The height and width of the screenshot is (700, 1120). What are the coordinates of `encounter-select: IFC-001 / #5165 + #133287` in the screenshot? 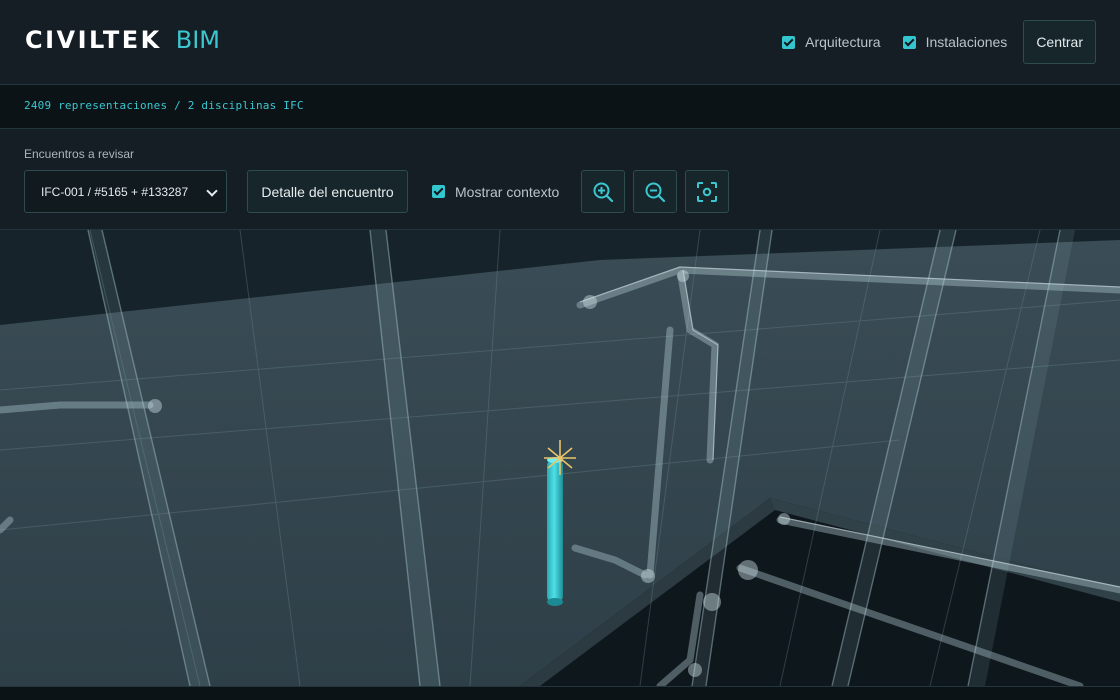 It's located at (125, 191).